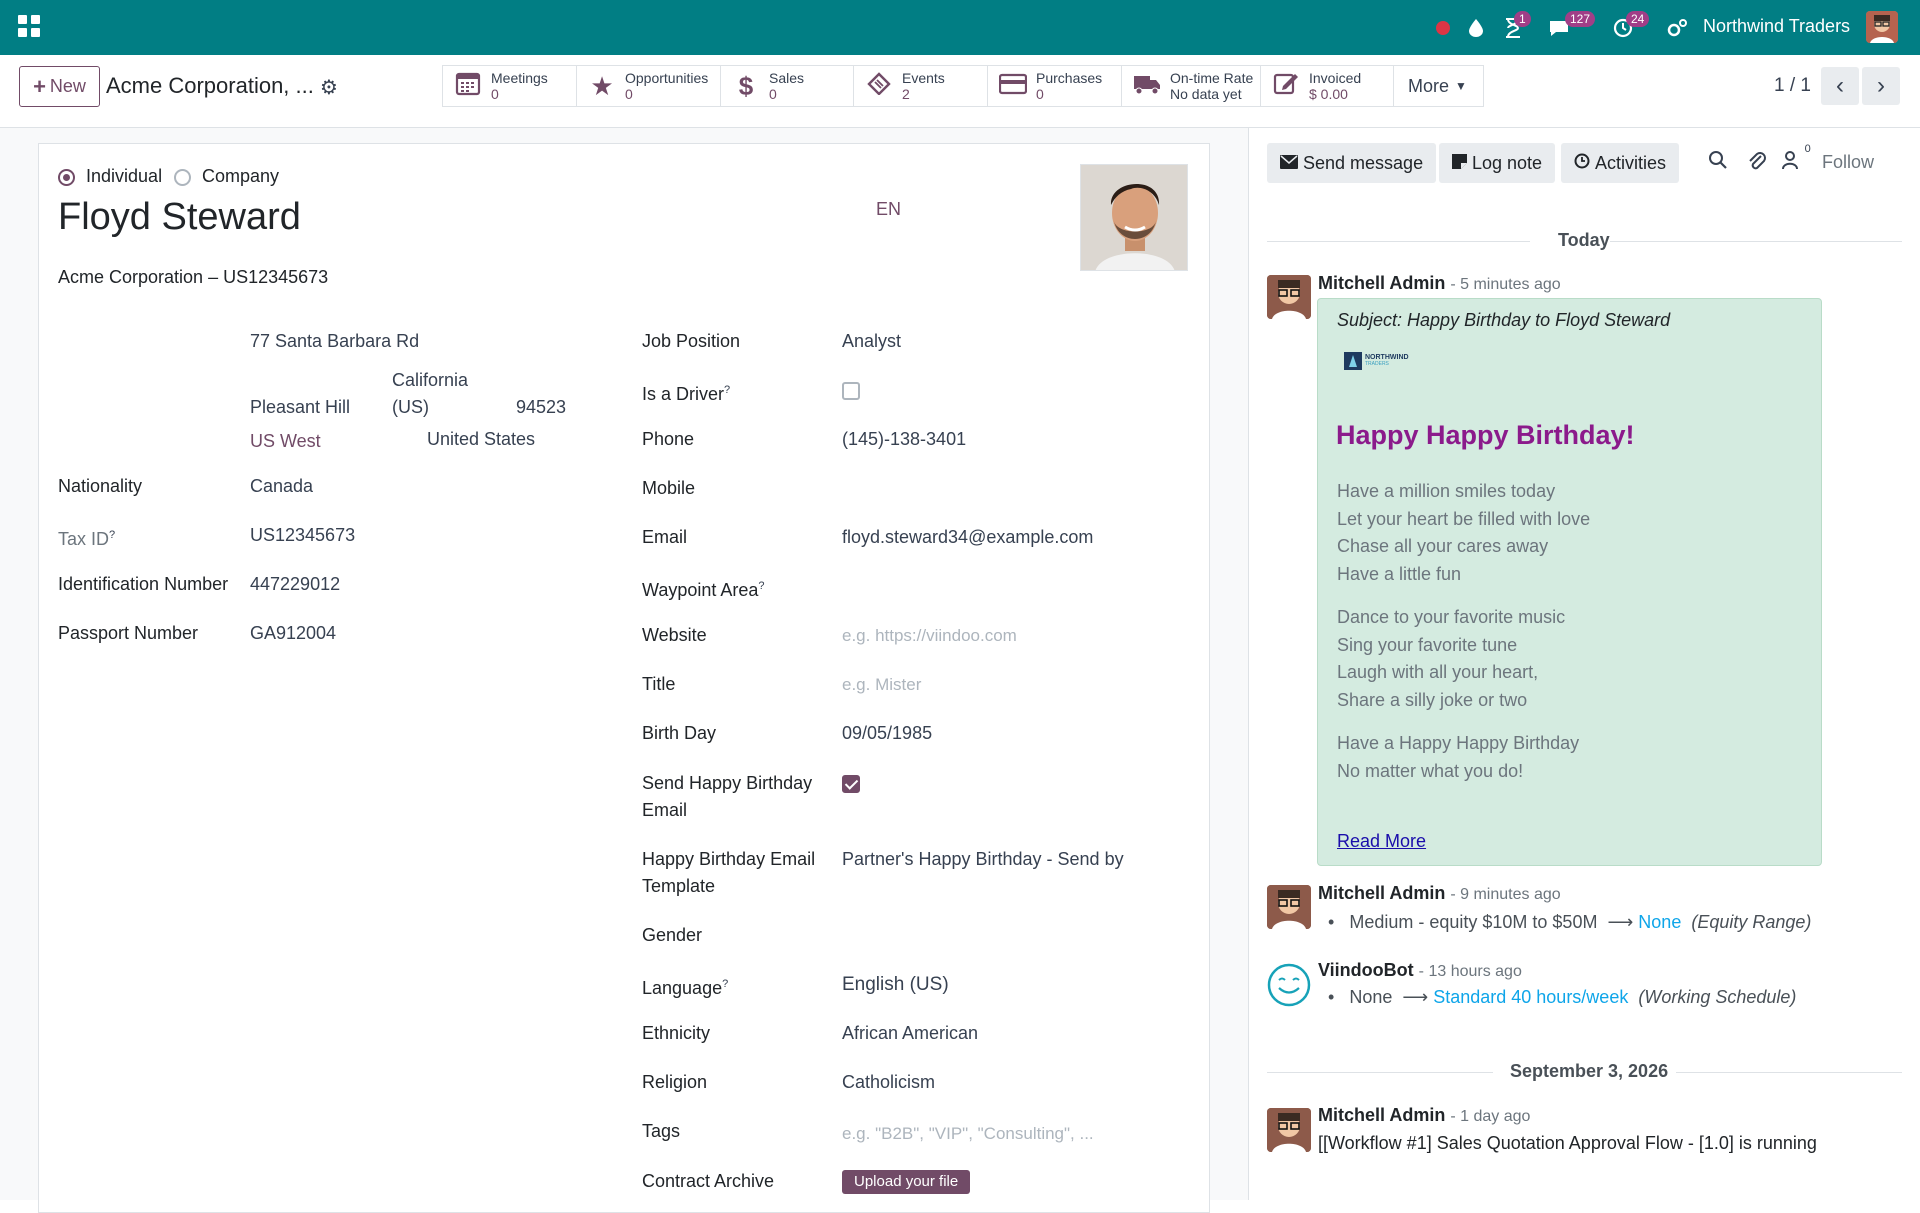 The image size is (1920, 1213). Describe the element at coordinates (430, 380) in the screenshot. I see `address-state-line1: California` at that location.